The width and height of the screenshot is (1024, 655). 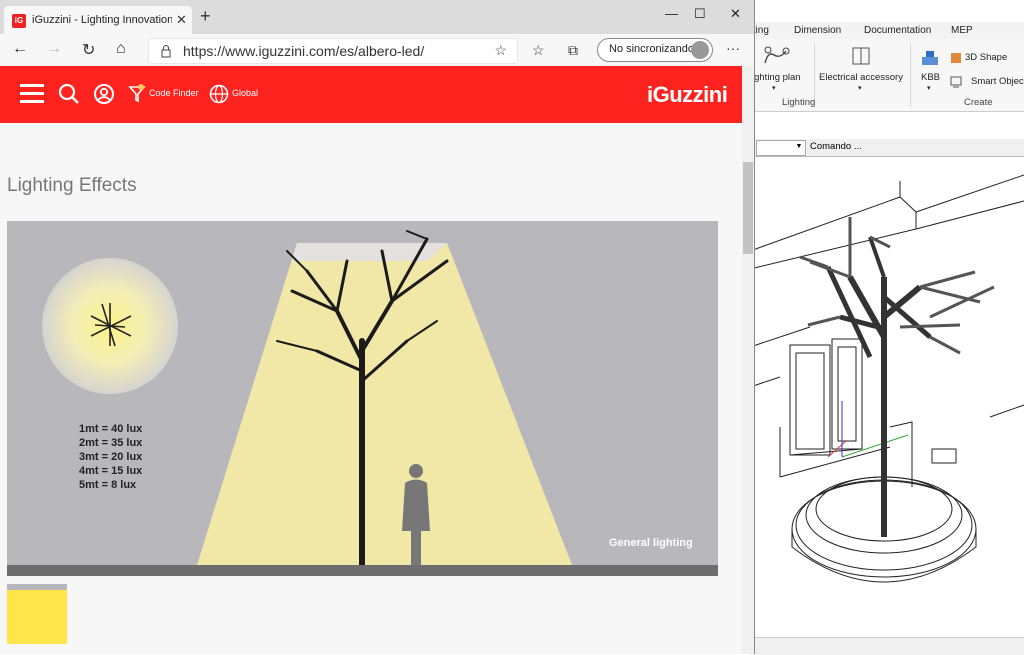 What do you see at coordinates (861, 77) in the screenshot?
I see `electrical-accessory-button: Electrical accessory` at bounding box center [861, 77].